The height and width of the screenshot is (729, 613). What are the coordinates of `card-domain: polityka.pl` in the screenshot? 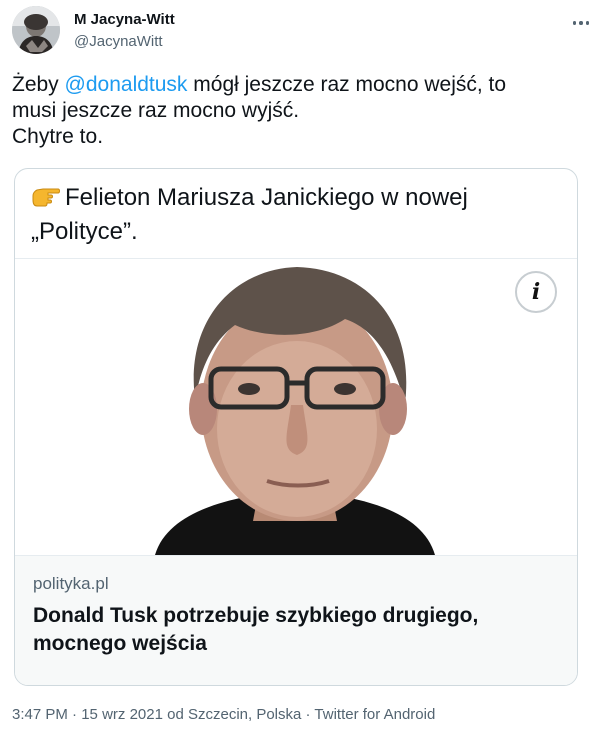 It's located at (71, 583).